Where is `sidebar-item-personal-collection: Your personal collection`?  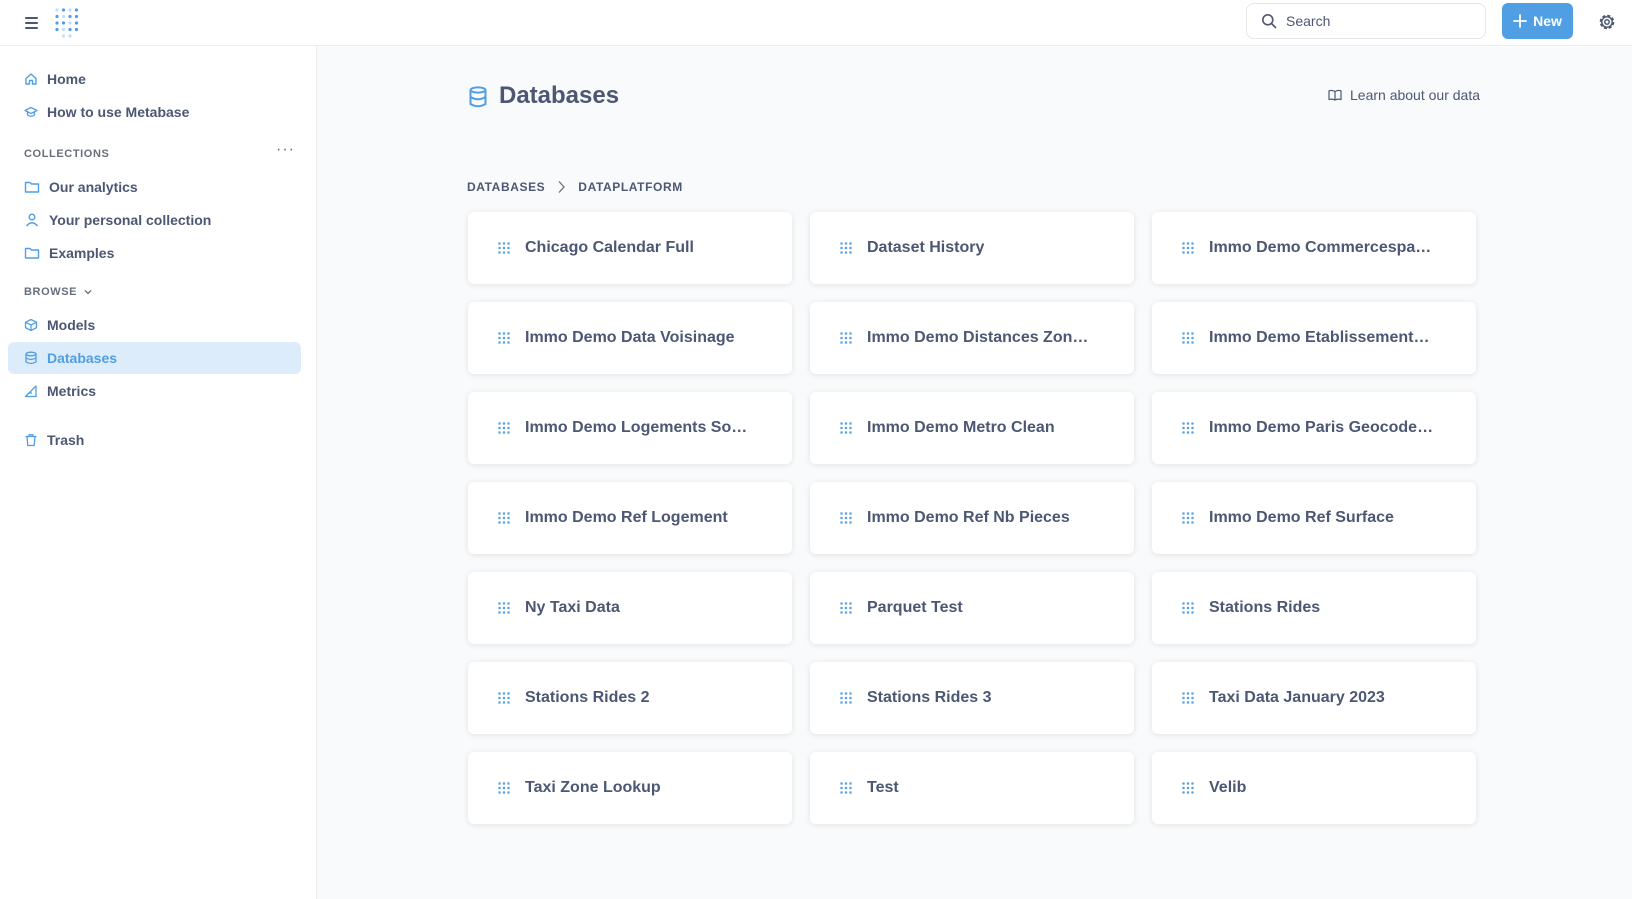
sidebar-item-personal-collection: Your personal collection is located at coordinates (154, 220).